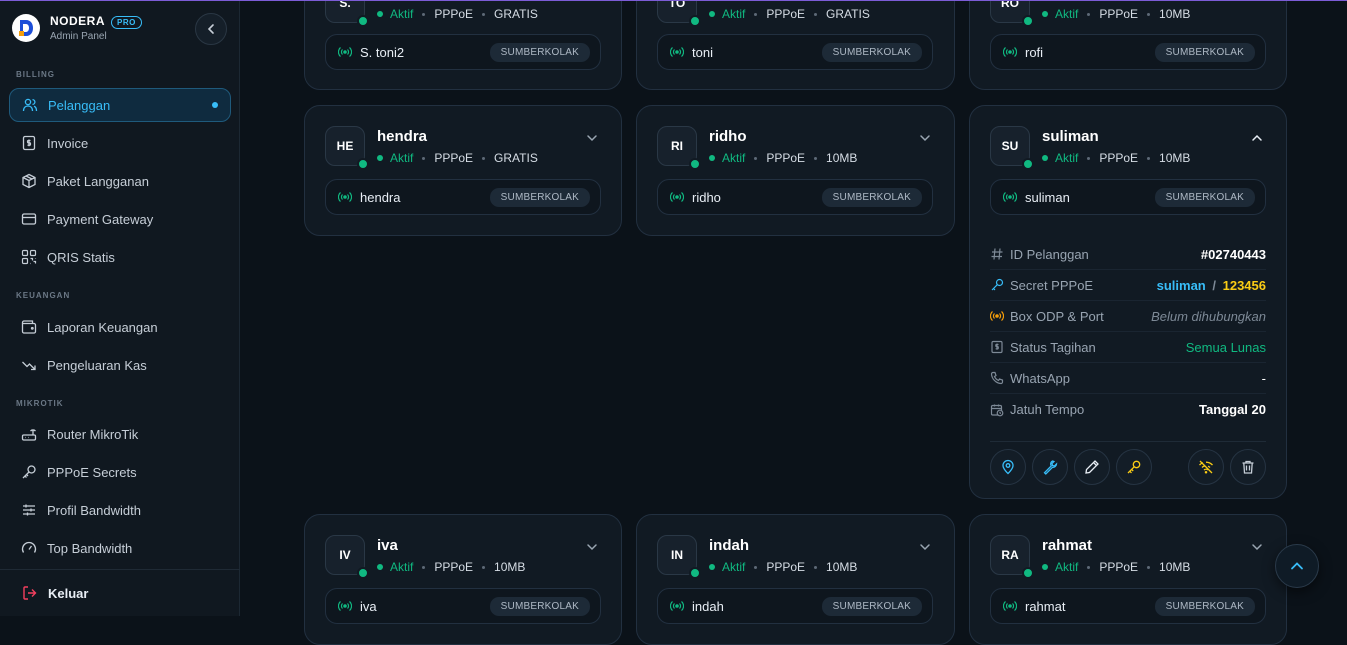  I want to click on sidebar-item-label: QRIS Statis, so click(81, 257).